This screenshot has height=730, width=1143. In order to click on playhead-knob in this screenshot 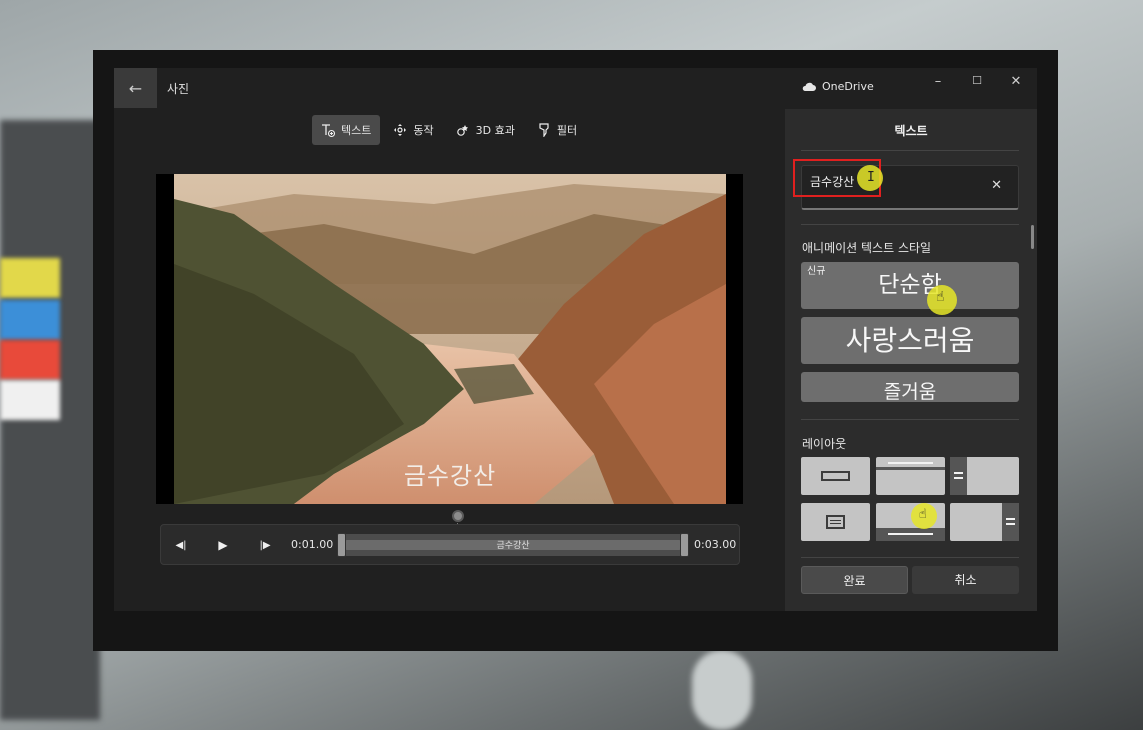, I will do `click(458, 516)`.